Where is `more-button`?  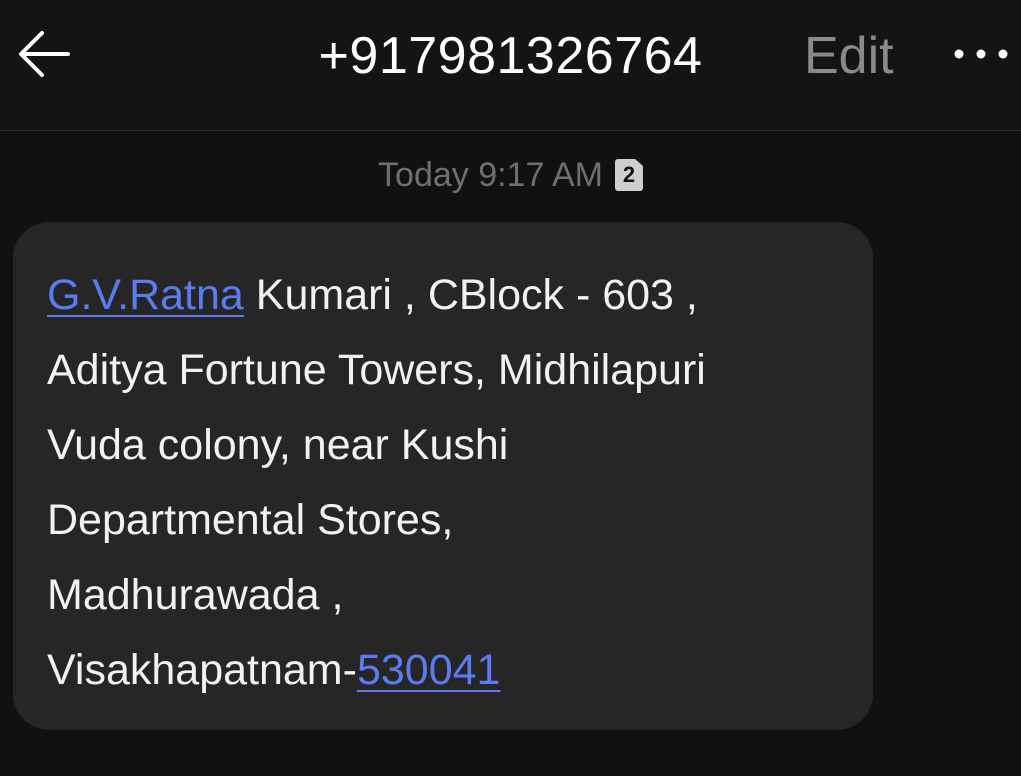
more-button is located at coordinates (982, 54).